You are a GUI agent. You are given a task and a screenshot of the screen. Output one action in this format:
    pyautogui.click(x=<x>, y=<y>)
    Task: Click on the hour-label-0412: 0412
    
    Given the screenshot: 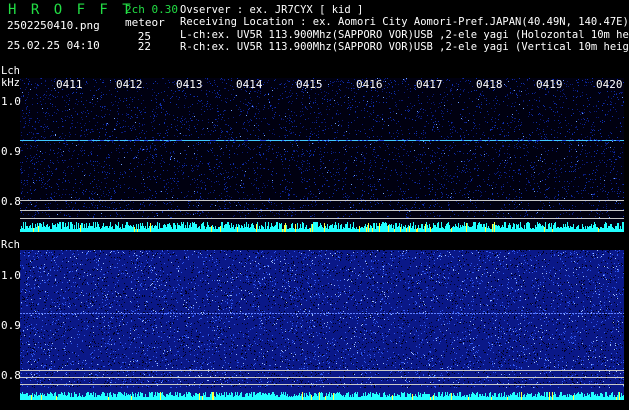 What is the action you would take?
    pyautogui.click(x=129, y=84)
    